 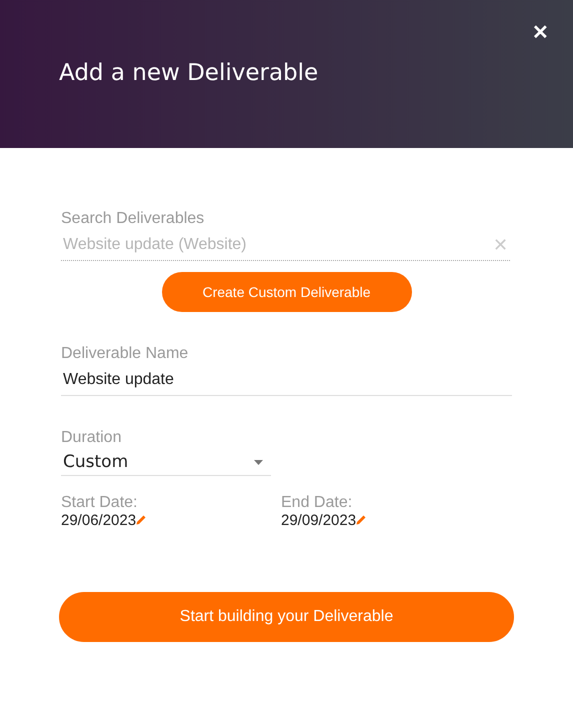 What do you see at coordinates (286, 617) in the screenshot?
I see `submit-button: Start building your Deliverable` at bounding box center [286, 617].